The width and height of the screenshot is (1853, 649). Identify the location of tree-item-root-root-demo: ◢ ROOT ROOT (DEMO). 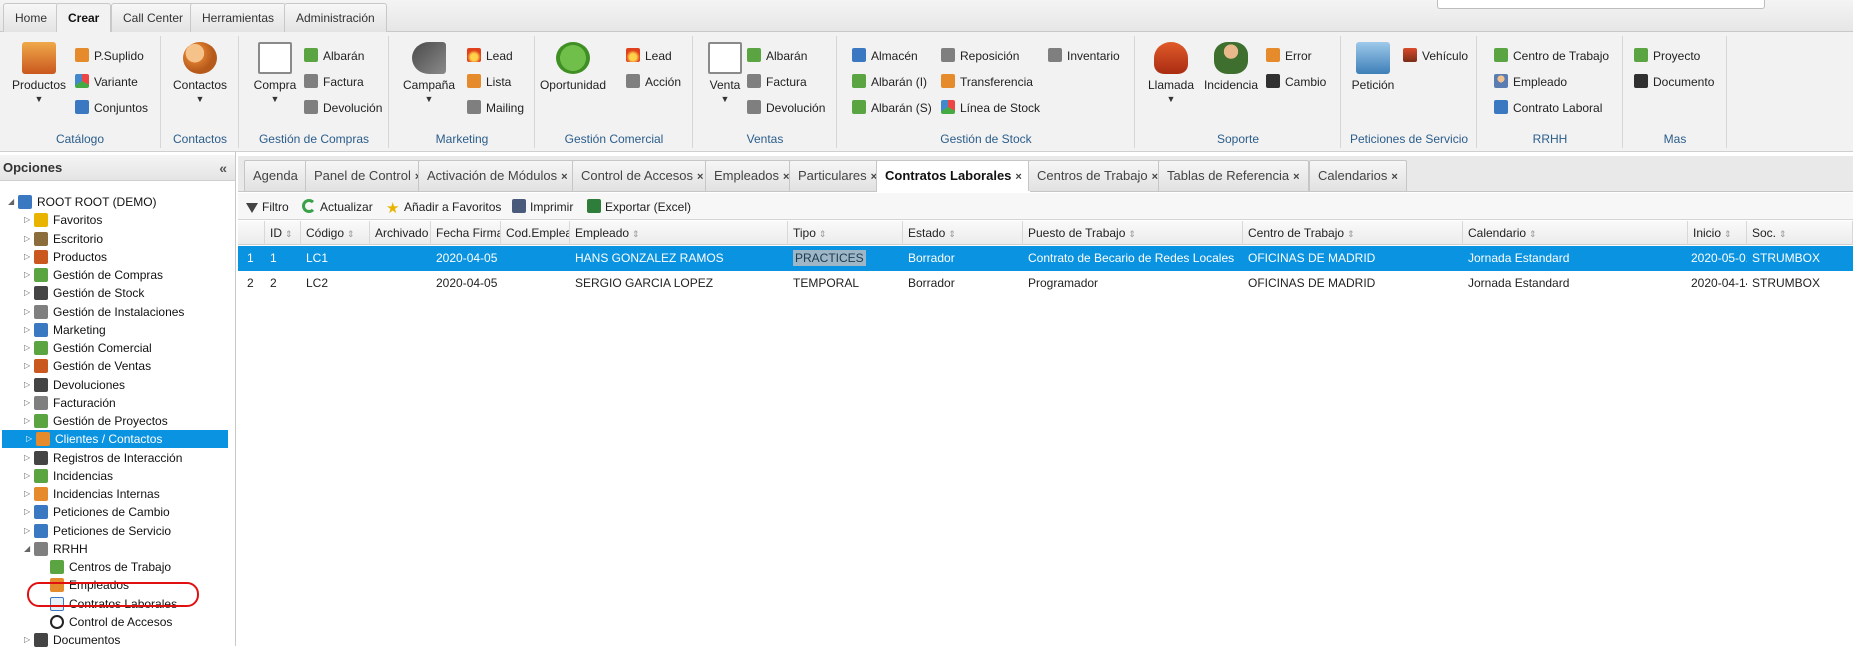
(113, 202).